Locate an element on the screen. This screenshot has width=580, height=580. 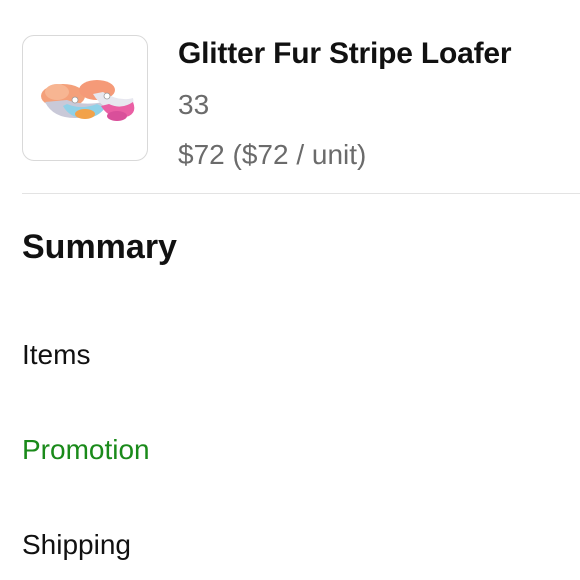
product-size: 33 is located at coordinates (194, 104).